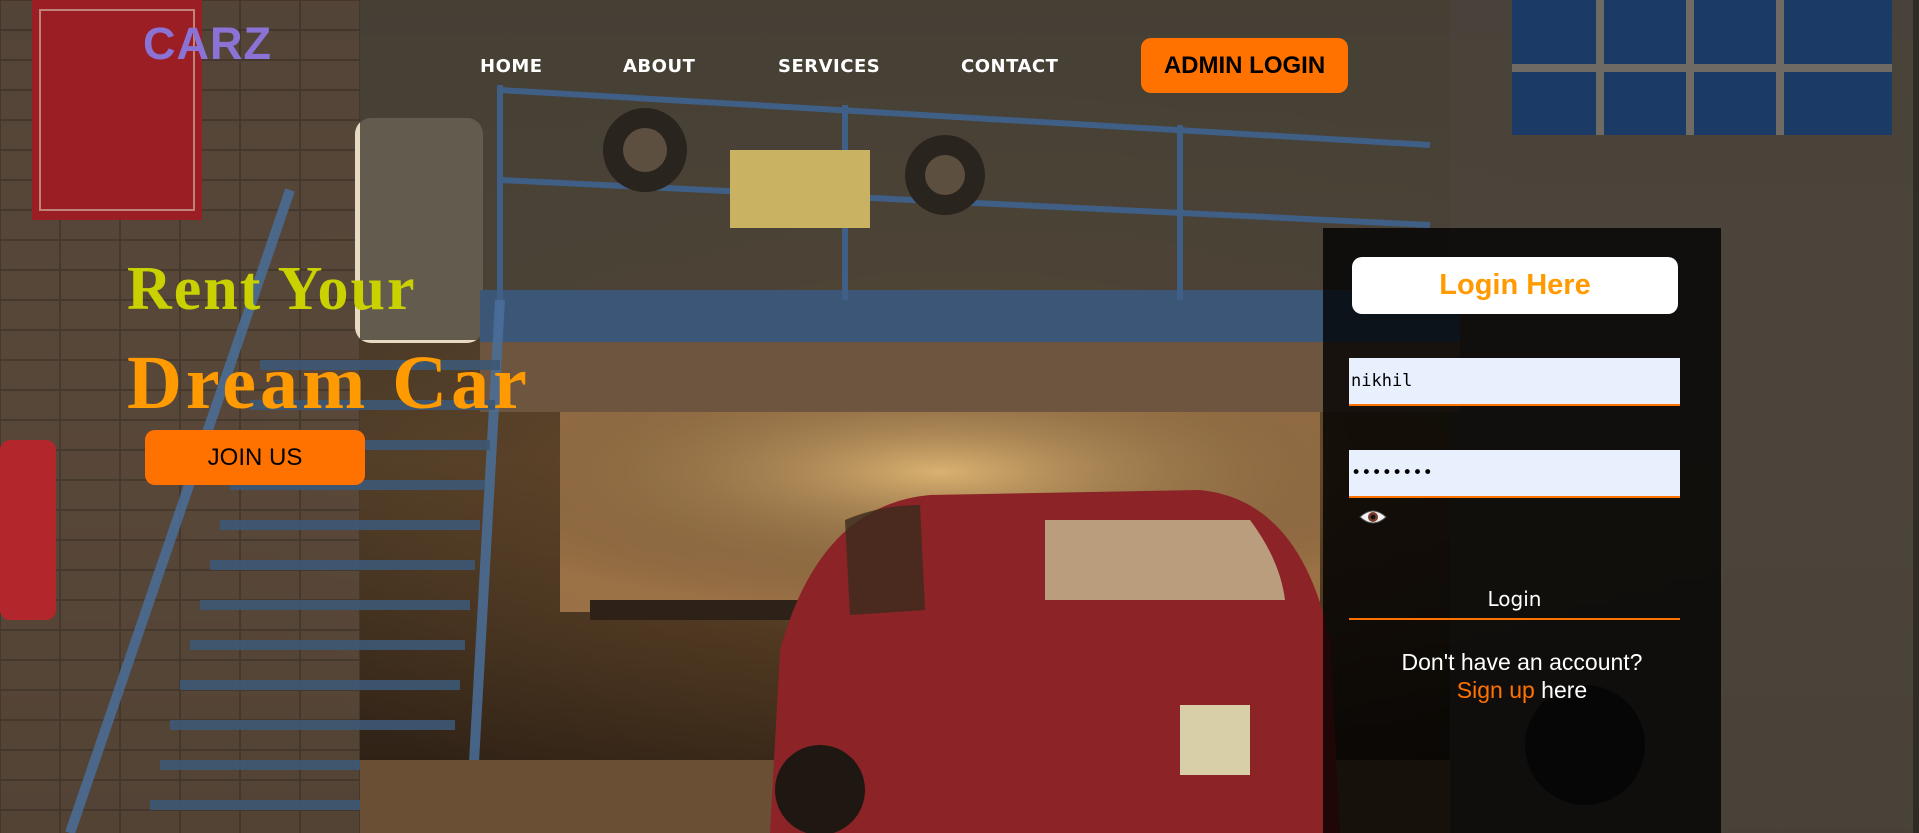 The height and width of the screenshot is (833, 1919). What do you see at coordinates (1564, 690) in the screenshot?
I see `signup-suffix-text: here` at bounding box center [1564, 690].